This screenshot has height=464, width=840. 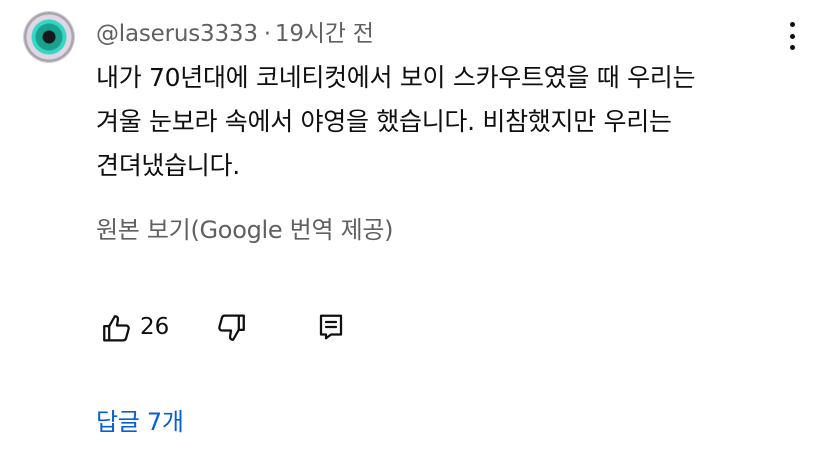 I want to click on dislike-button, so click(x=231, y=327).